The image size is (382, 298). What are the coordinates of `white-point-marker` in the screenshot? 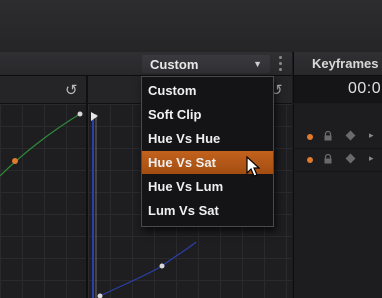 It's located at (94, 116).